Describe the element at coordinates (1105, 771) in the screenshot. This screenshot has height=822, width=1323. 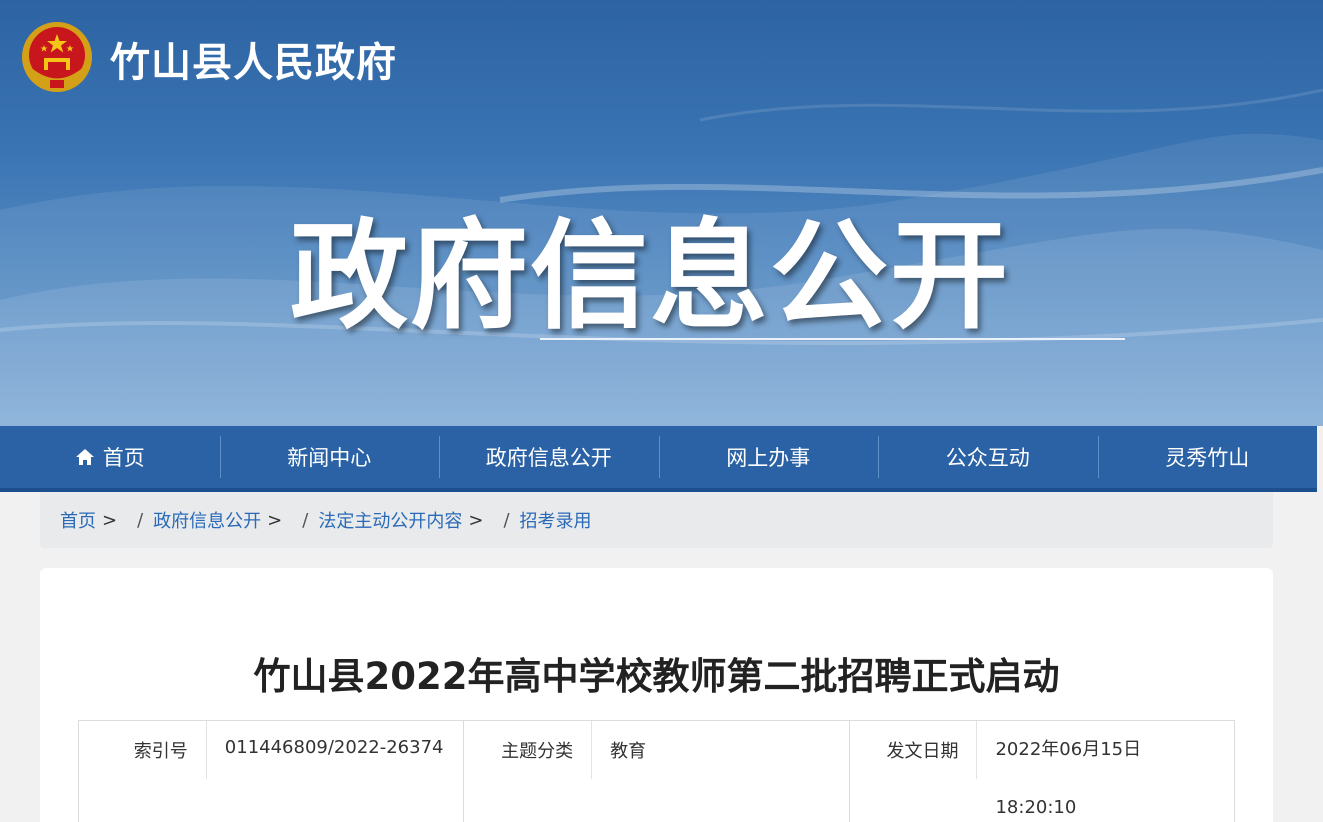
I see `meta-date-cell: 2022年06月15日 18:20:10` at that location.